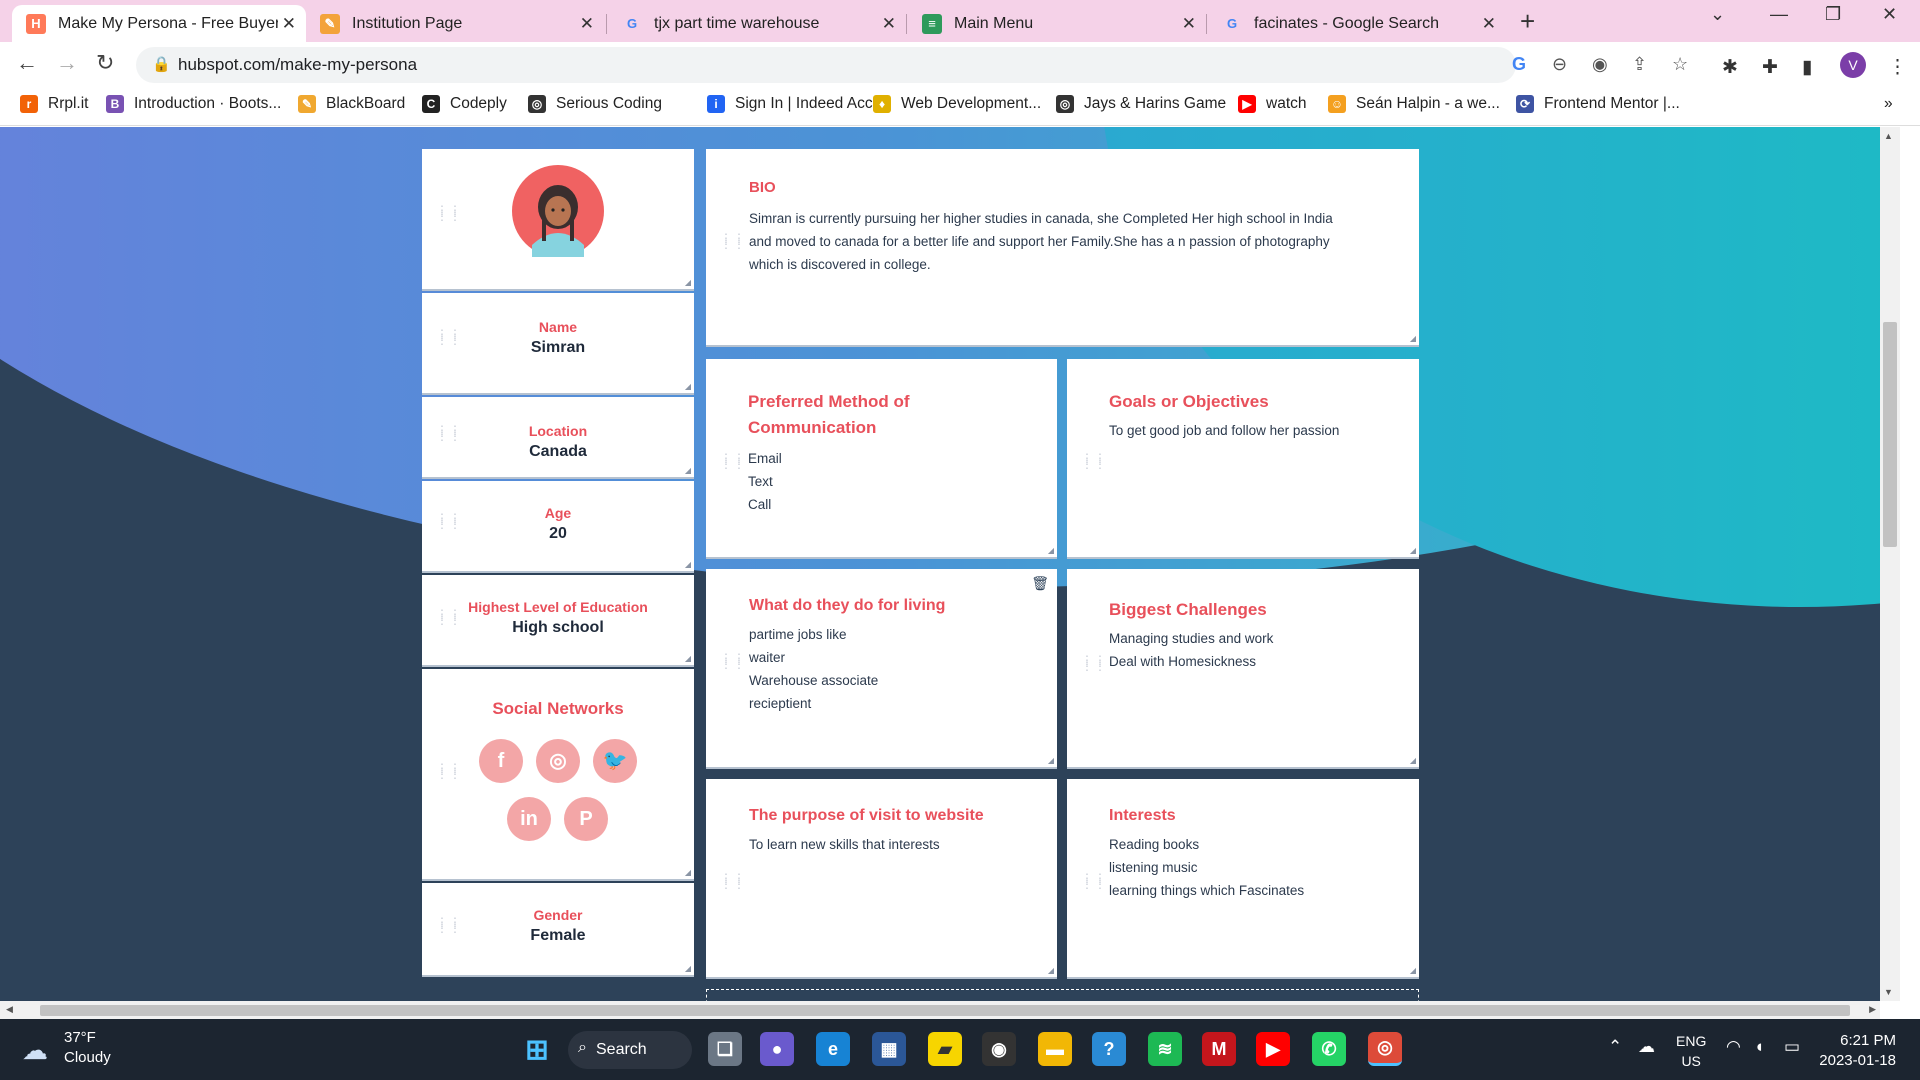 The height and width of the screenshot is (1080, 1920). What do you see at coordinates (529, 819) in the screenshot?
I see `linkedin-icon: in` at bounding box center [529, 819].